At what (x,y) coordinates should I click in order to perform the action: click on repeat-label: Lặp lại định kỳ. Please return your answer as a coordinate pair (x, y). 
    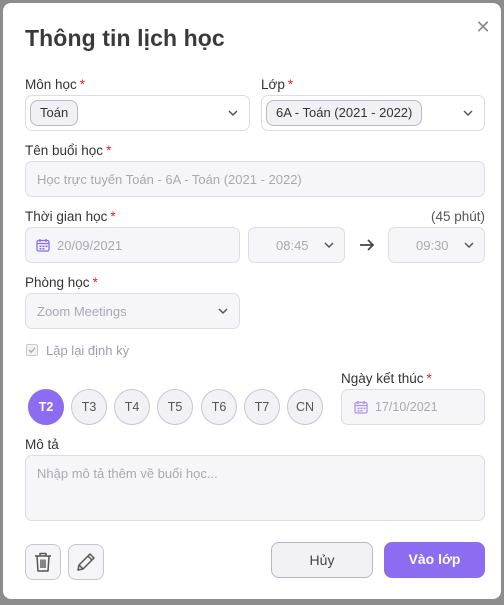
    Looking at the image, I should click on (88, 350).